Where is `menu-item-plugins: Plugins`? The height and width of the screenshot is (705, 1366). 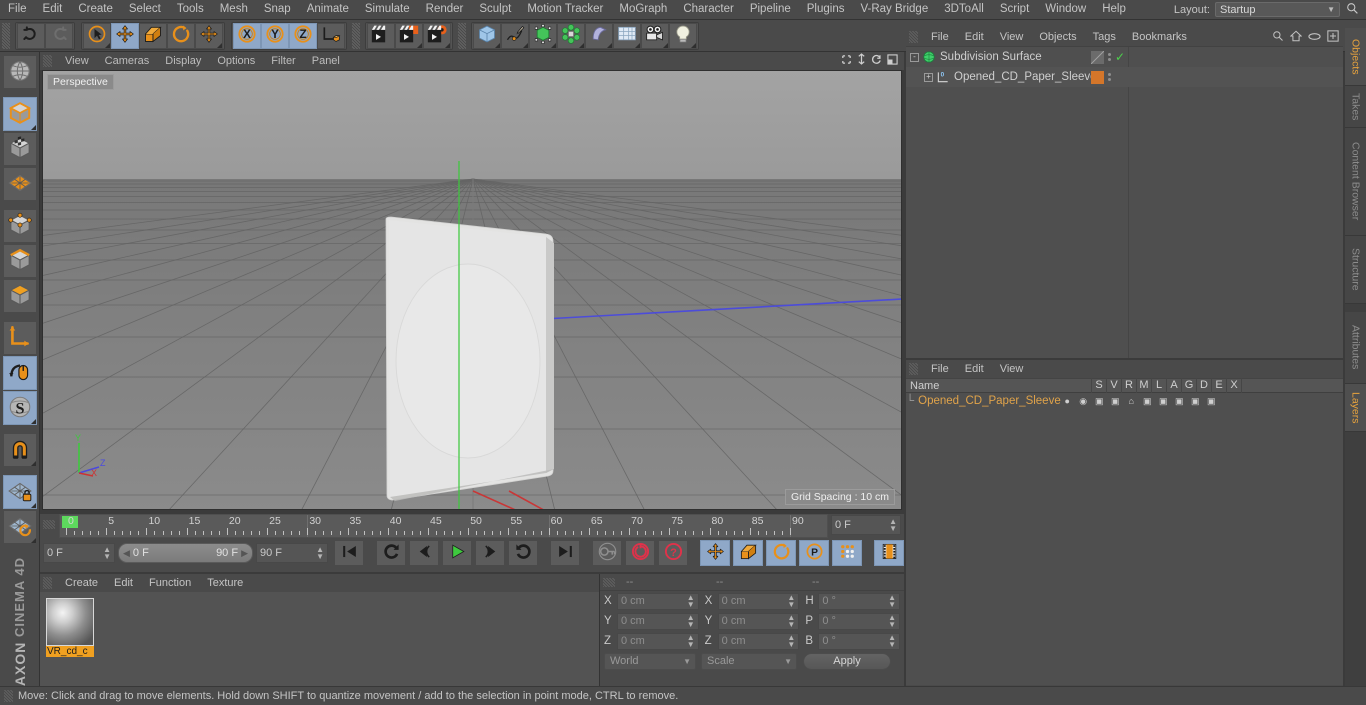
menu-item-plugins: Plugins is located at coordinates (826, 9).